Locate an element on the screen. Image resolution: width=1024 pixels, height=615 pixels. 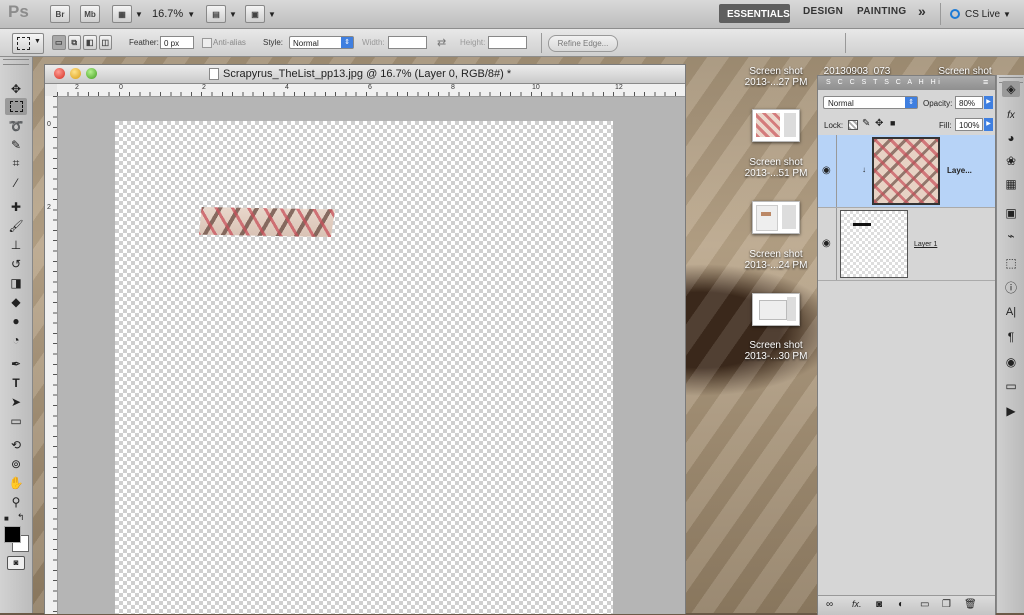
fill-input: 100% is located at coordinates (969, 124).